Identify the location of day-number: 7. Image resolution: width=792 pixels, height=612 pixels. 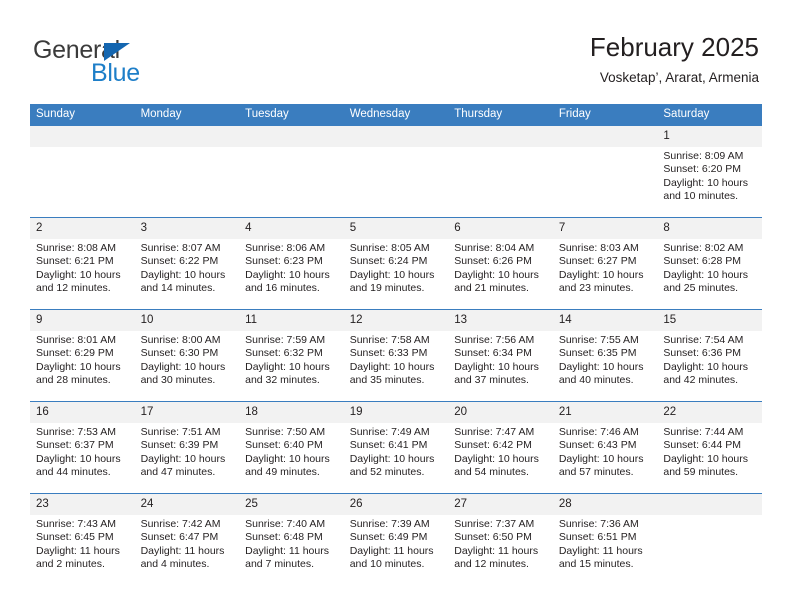
(605, 228).